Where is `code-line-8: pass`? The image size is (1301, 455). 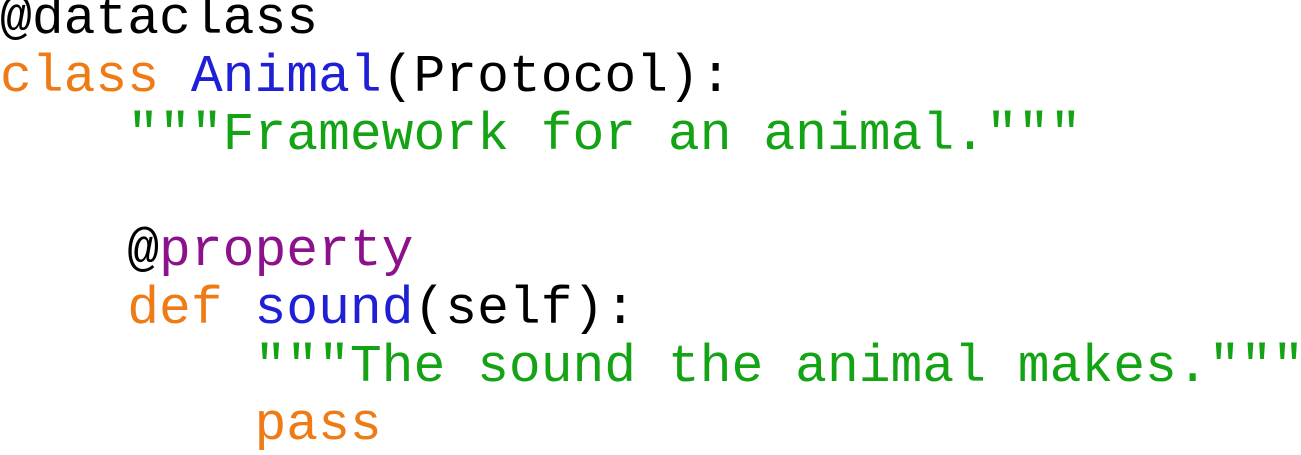 code-line-8: pass is located at coordinates (650, 425).